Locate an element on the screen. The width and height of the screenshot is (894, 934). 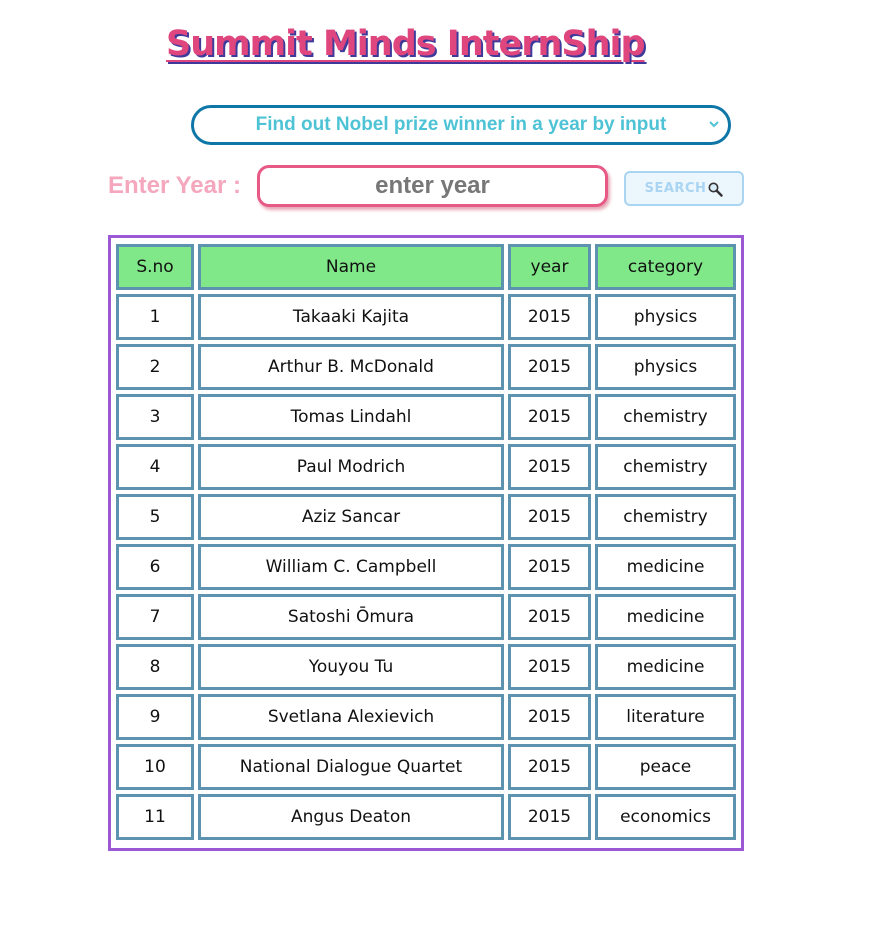
table-row: 8 Youyou Tu 2015 medicine is located at coordinates (426, 667).